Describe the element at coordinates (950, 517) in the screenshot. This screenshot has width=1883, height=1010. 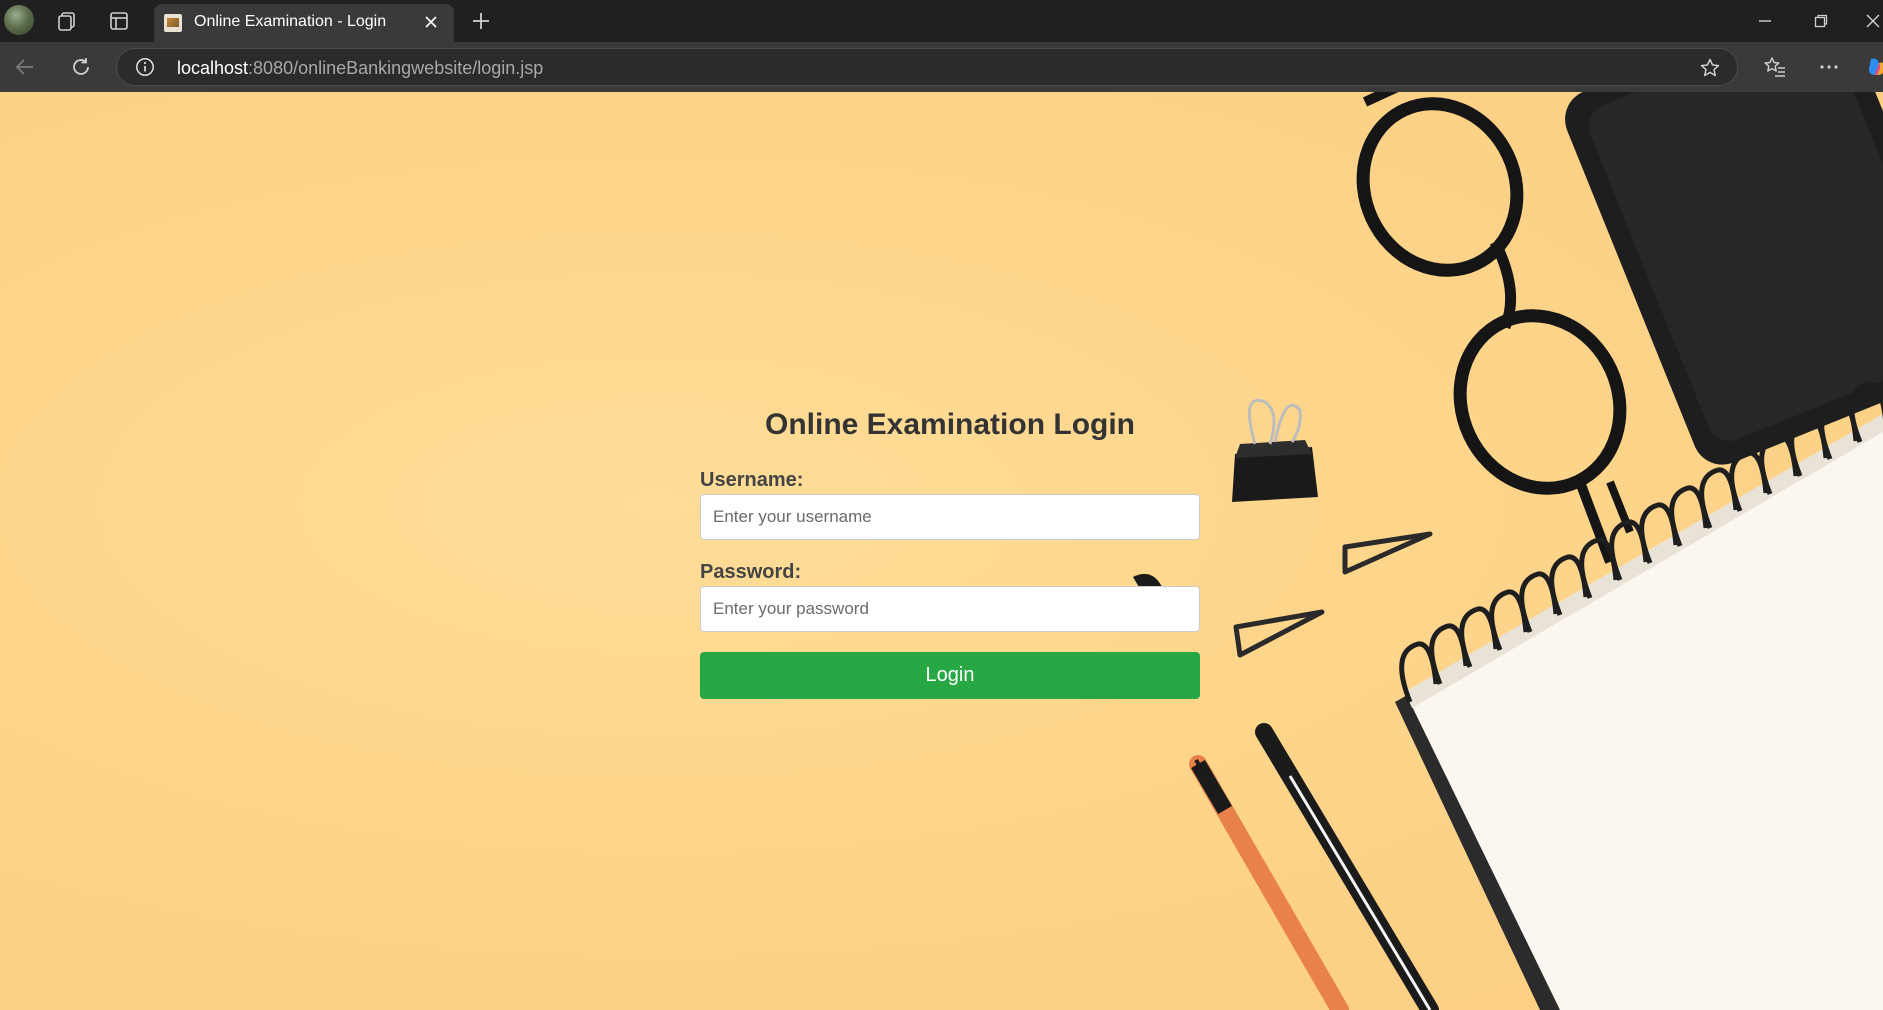
I see `username-input` at that location.